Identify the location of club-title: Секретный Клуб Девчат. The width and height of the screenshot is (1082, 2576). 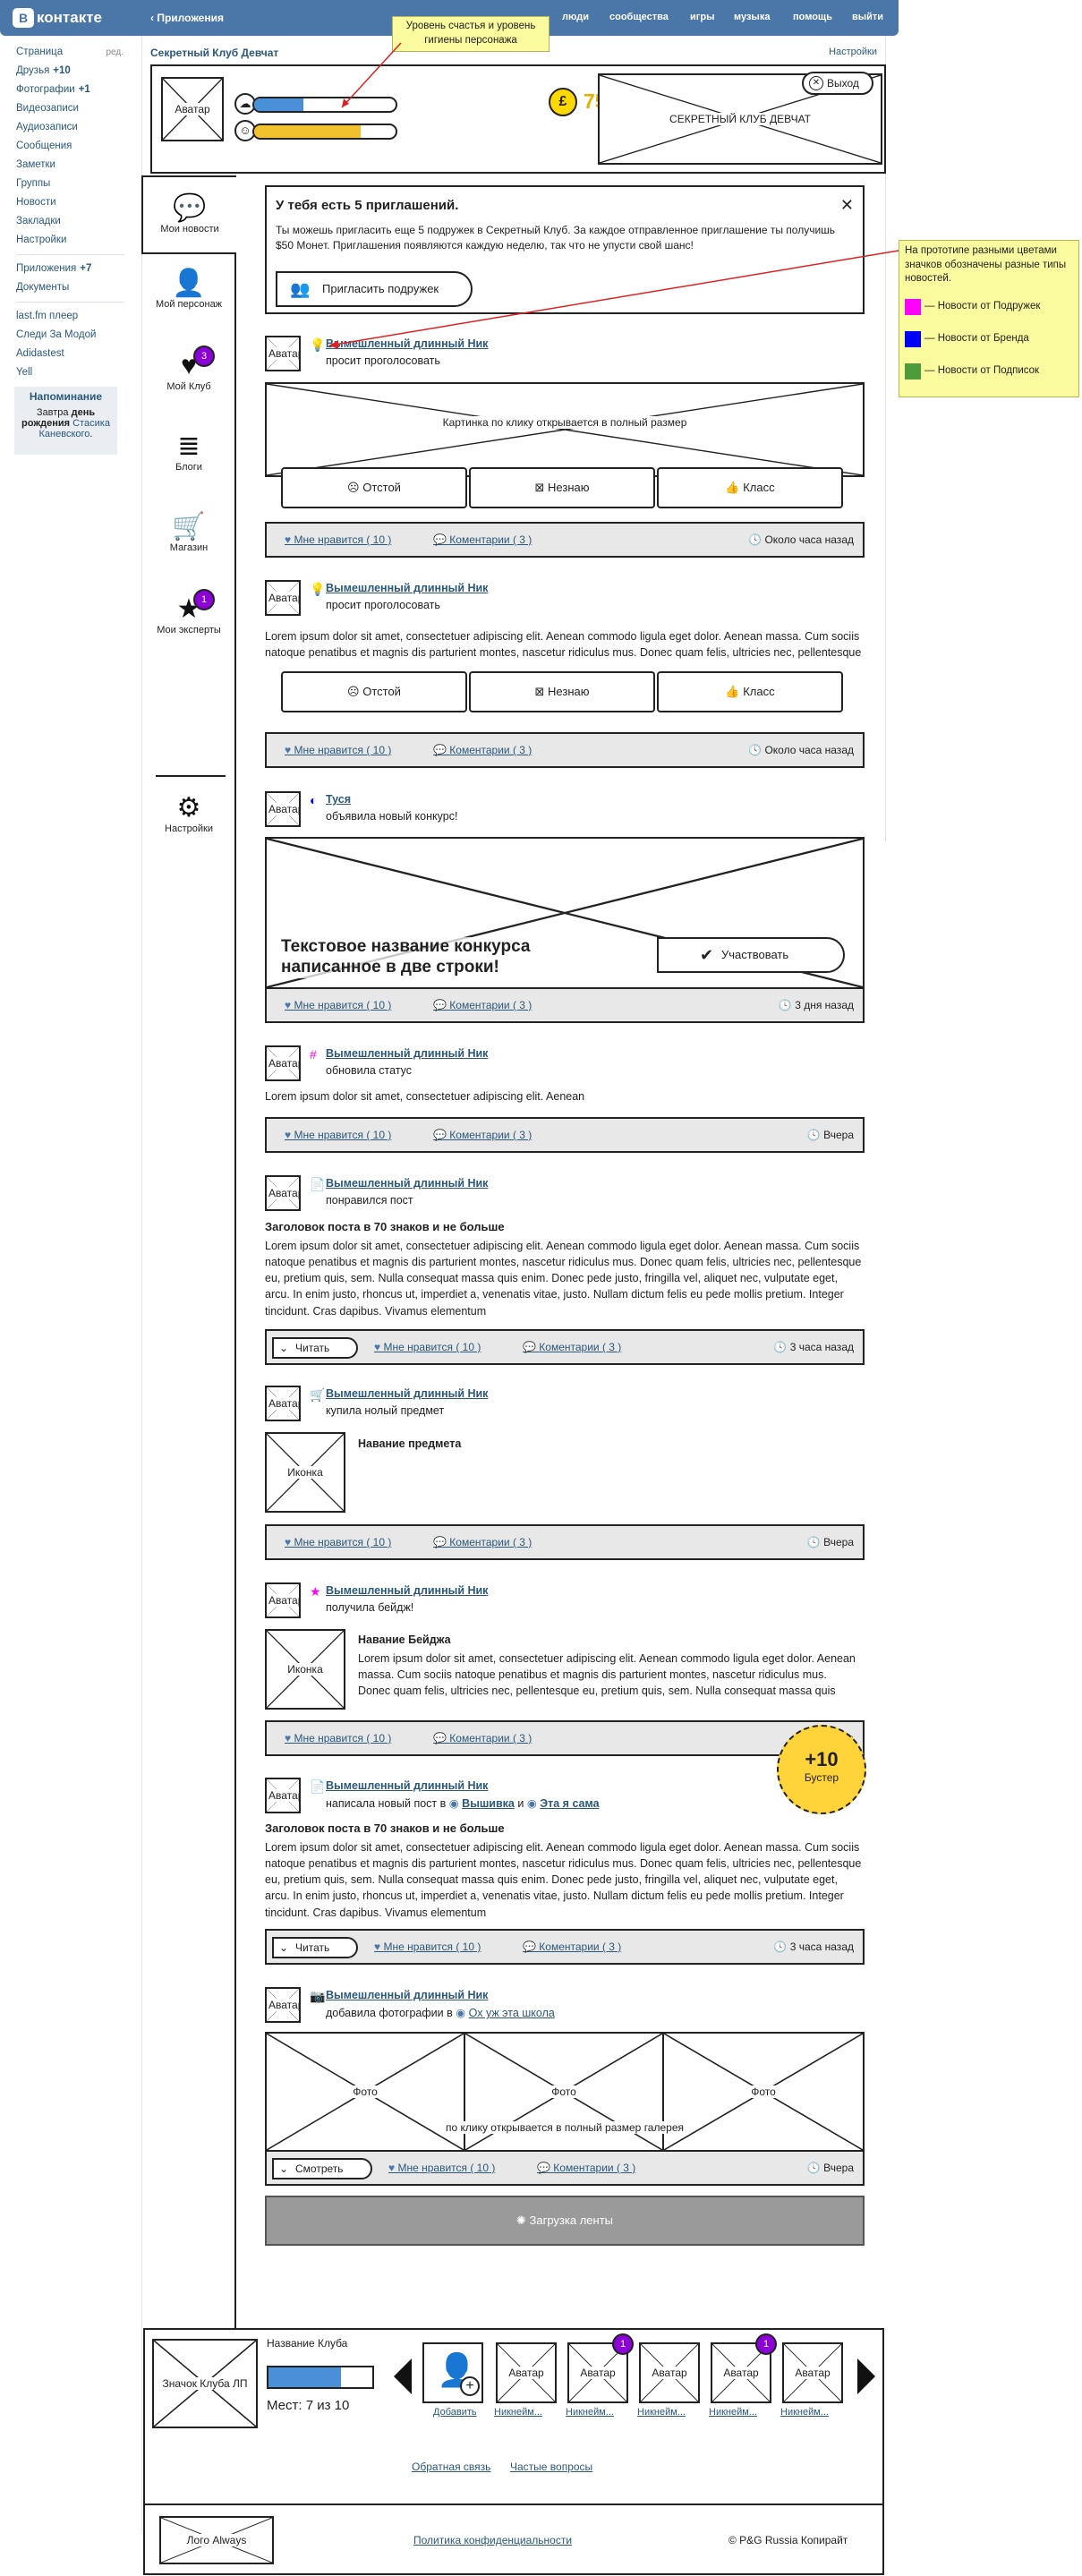
(214, 53).